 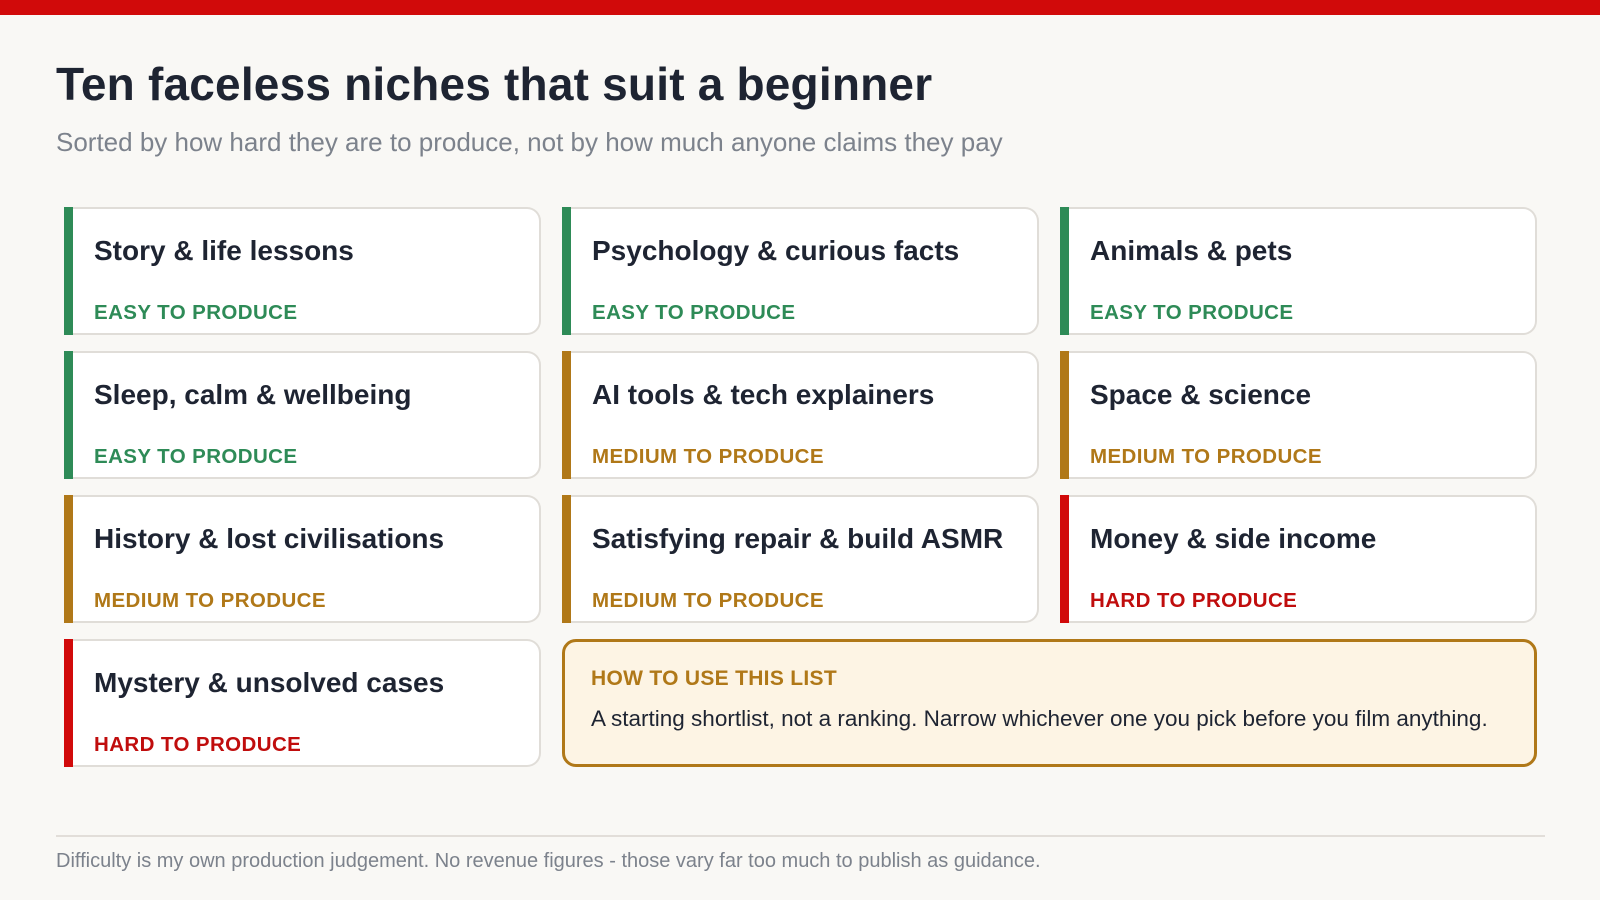 What do you see at coordinates (302, 703) in the screenshot?
I see `niche-card: Mystery & unsolved cases HARD TO PRODUCE` at bounding box center [302, 703].